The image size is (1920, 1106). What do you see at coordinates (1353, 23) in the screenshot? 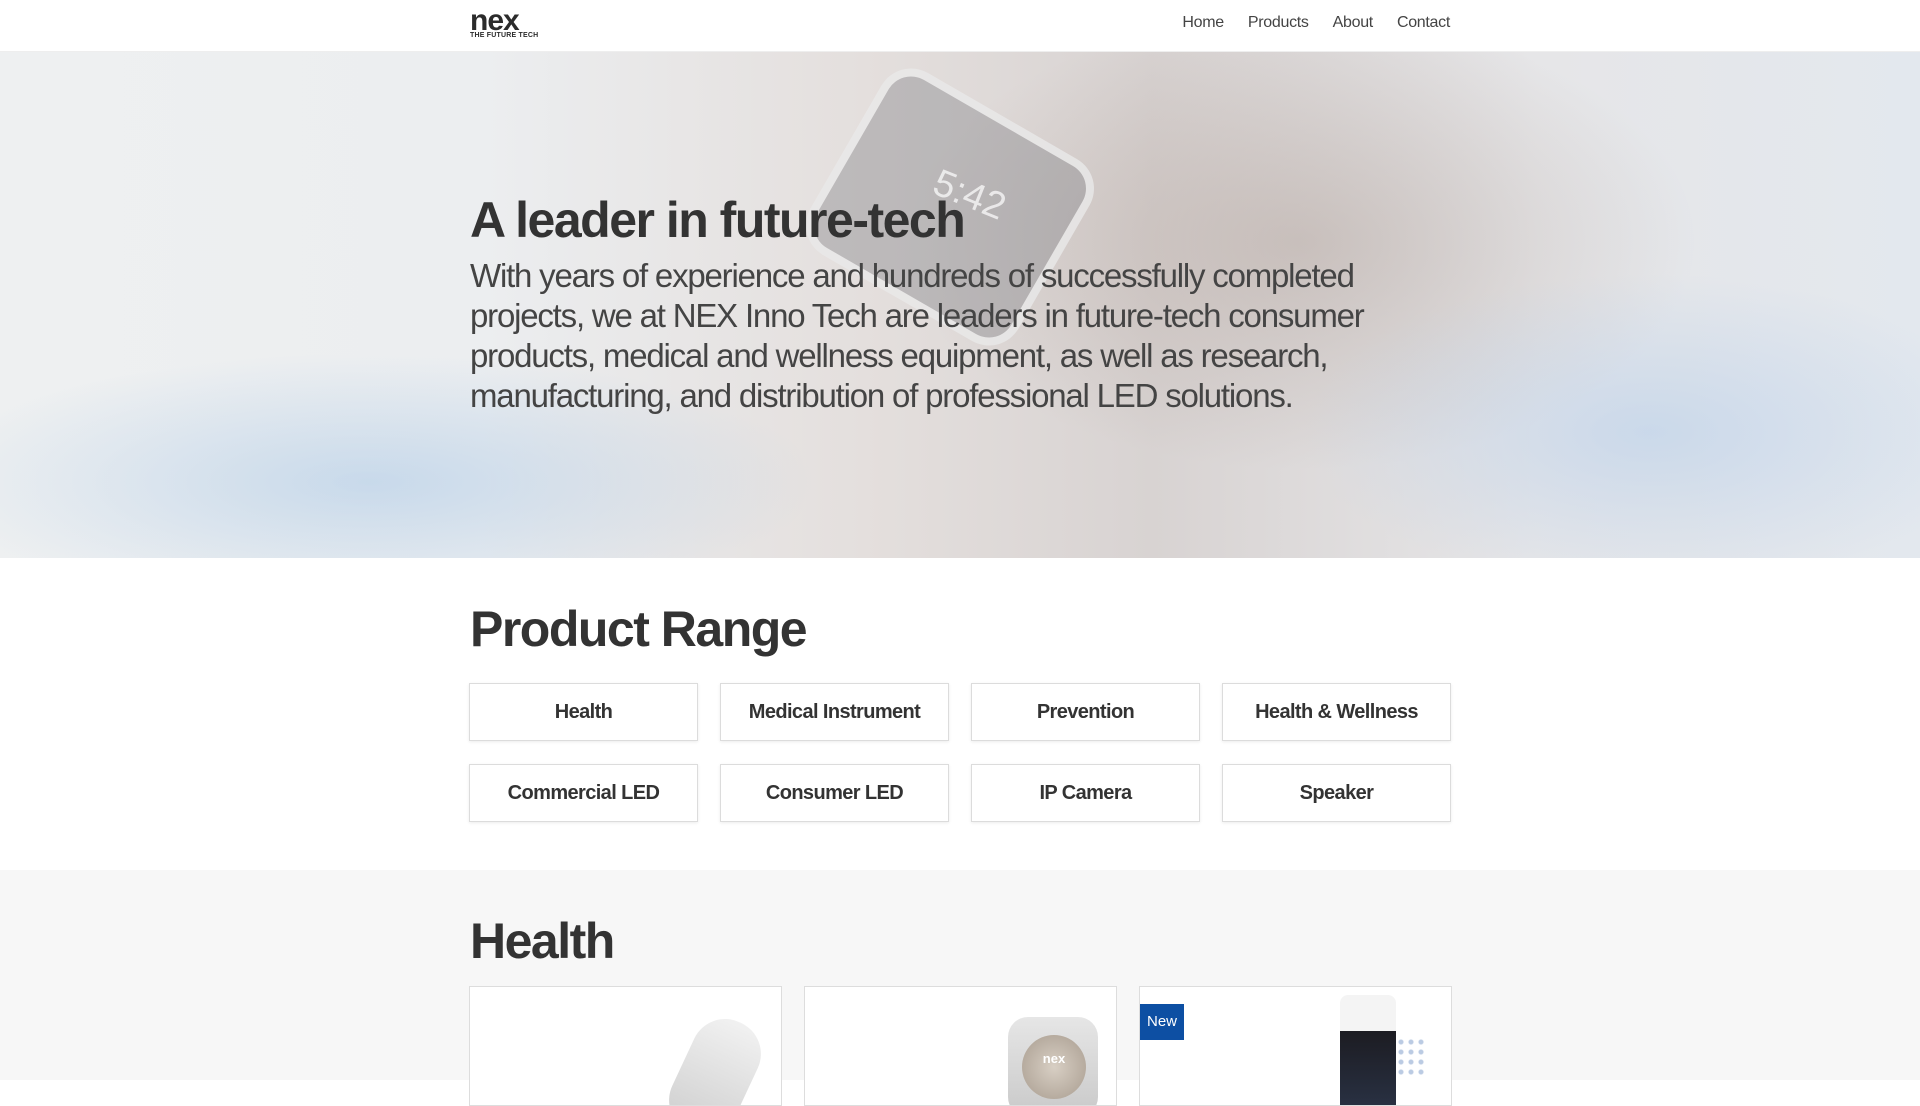
I see `nav-about-link: About` at bounding box center [1353, 23].